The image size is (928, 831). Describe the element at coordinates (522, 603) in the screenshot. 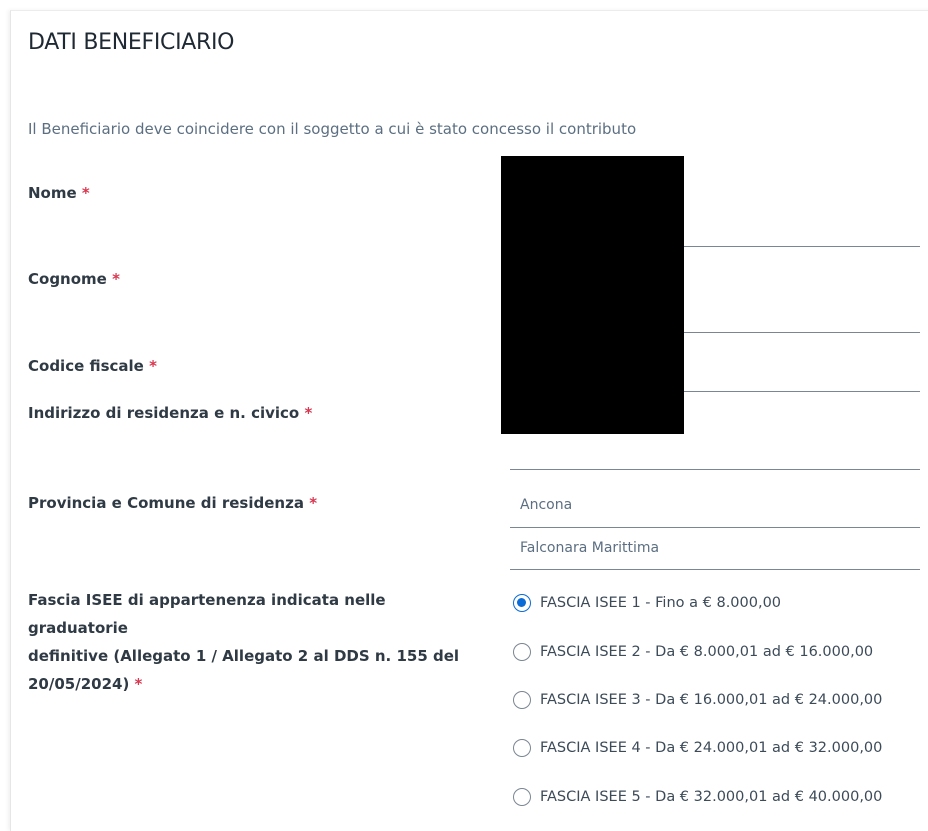

I see `radio-selected-icon` at that location.